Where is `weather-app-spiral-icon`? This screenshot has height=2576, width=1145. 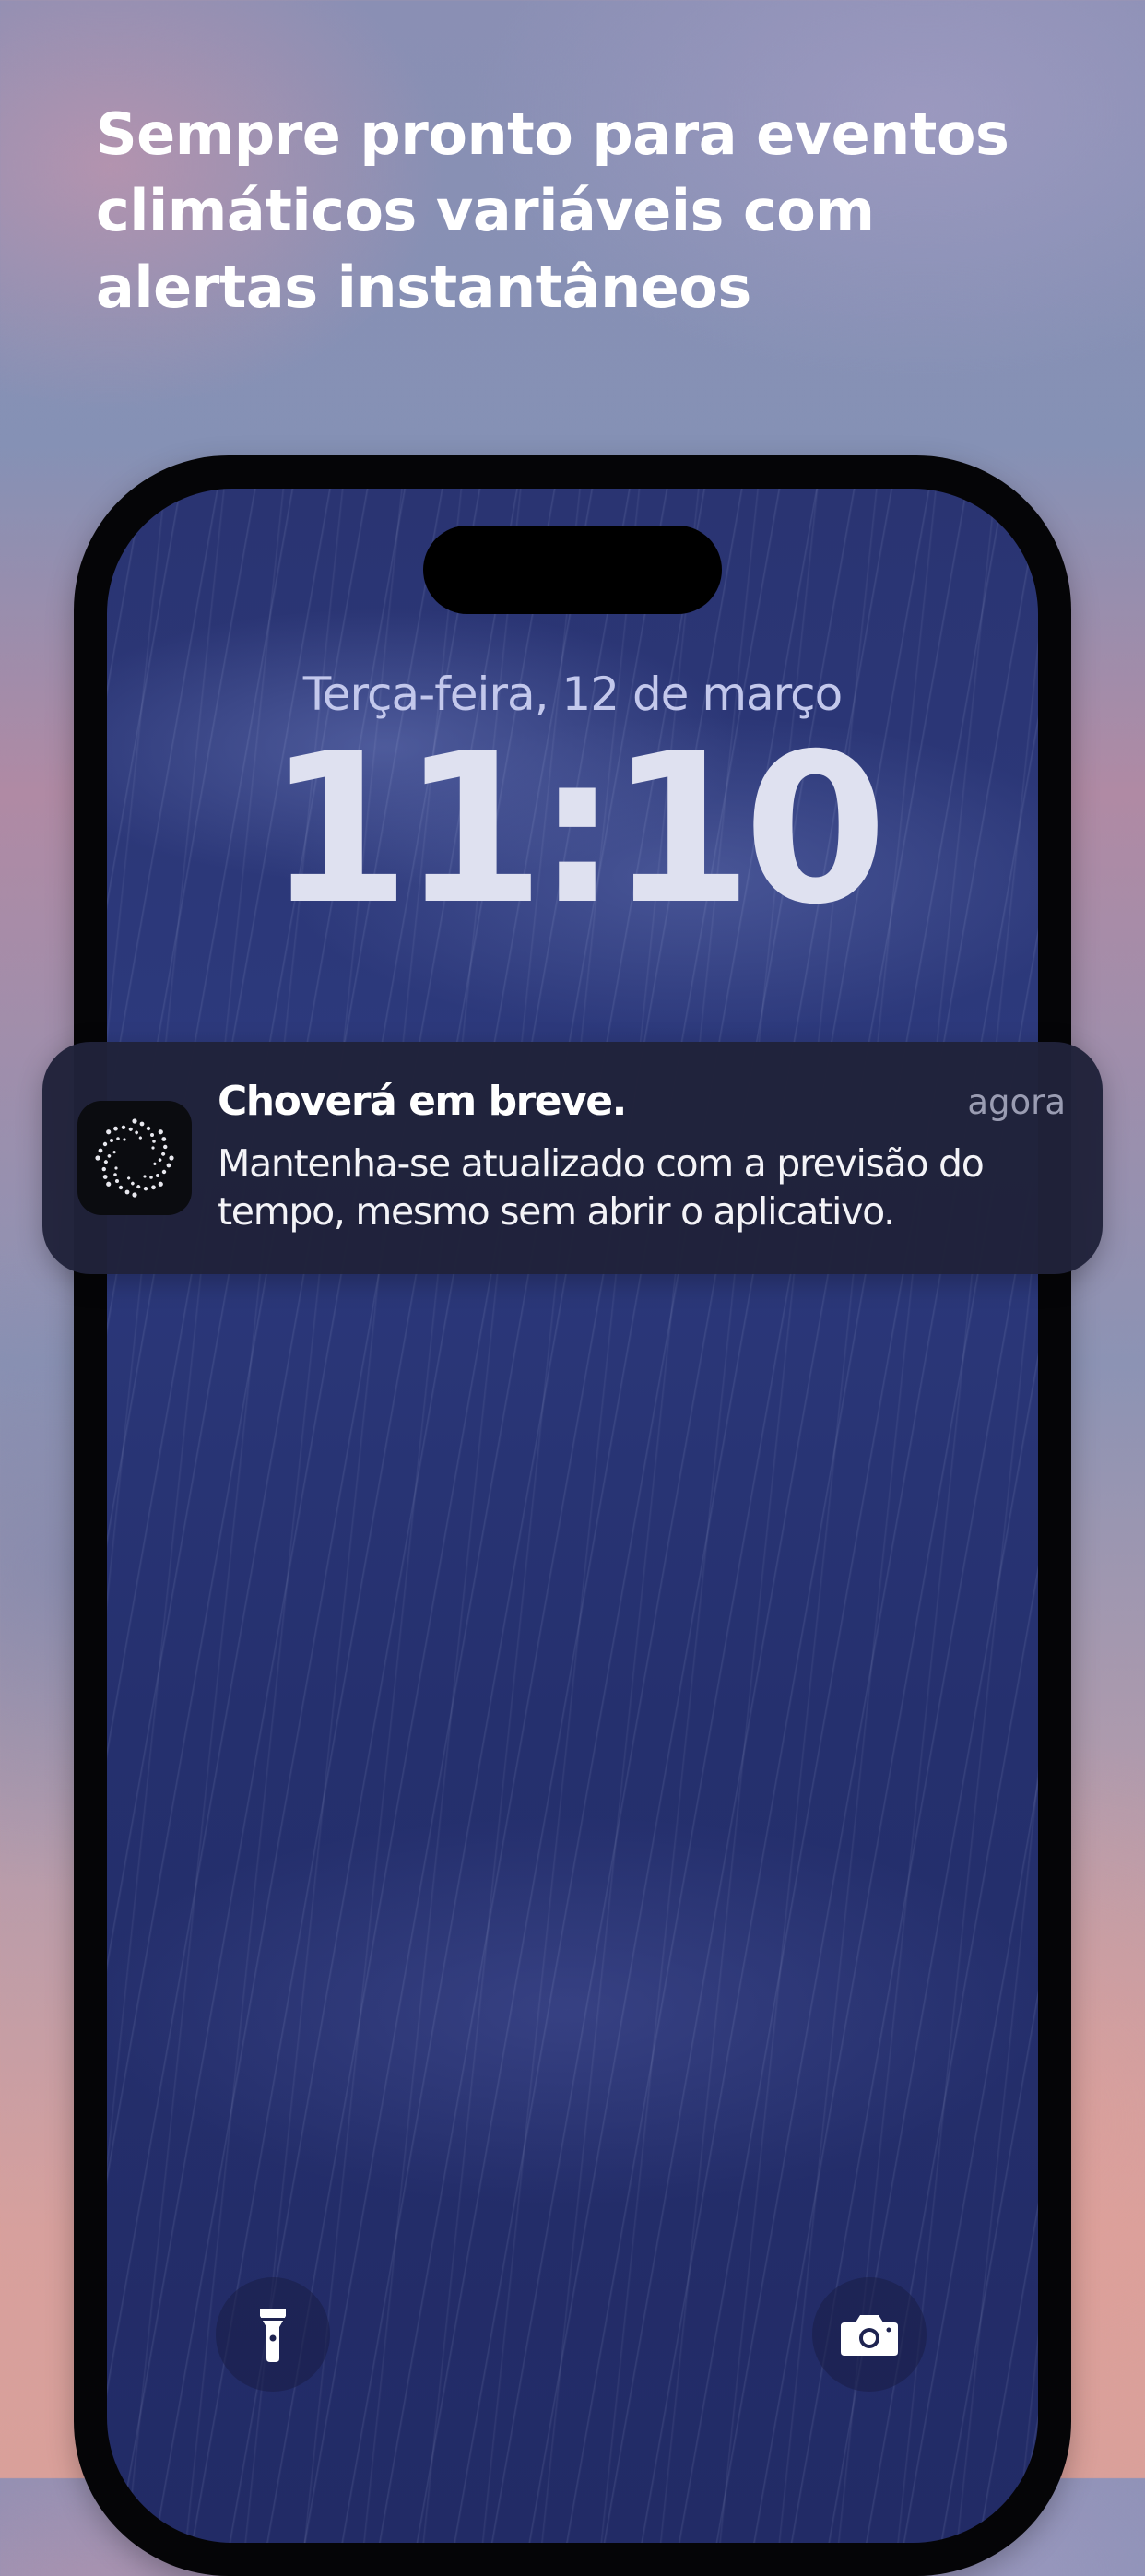
weather-app-spiral-icon is located at coordinates (134, 1158).